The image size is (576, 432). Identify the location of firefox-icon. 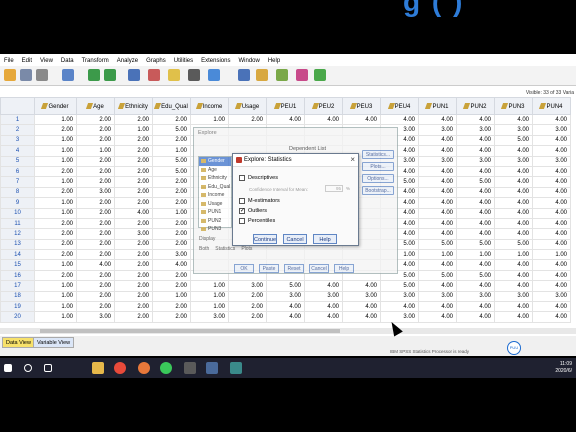
(144, 368).